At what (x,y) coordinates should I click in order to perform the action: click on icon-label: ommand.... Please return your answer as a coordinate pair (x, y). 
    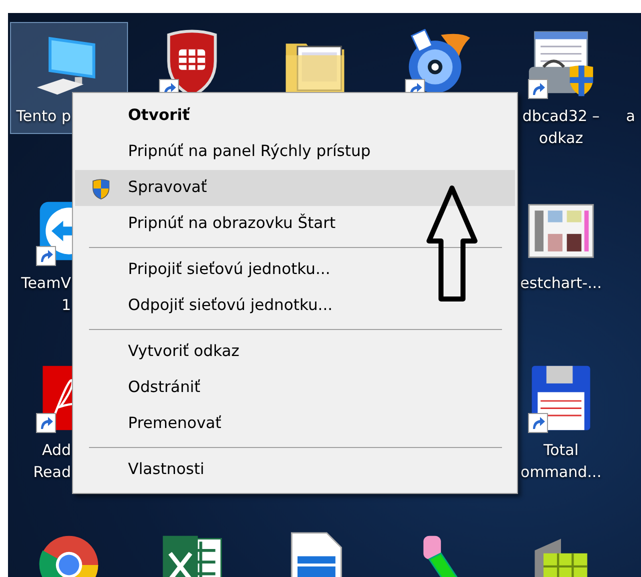
    Looking at the image, I should click on (561, 472).